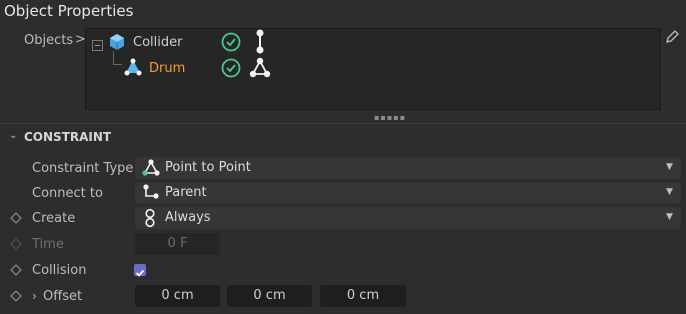  Describe the element at coordinates (151, 195) in the screenshot. I see `parent-hierarchy-icon` at that location.